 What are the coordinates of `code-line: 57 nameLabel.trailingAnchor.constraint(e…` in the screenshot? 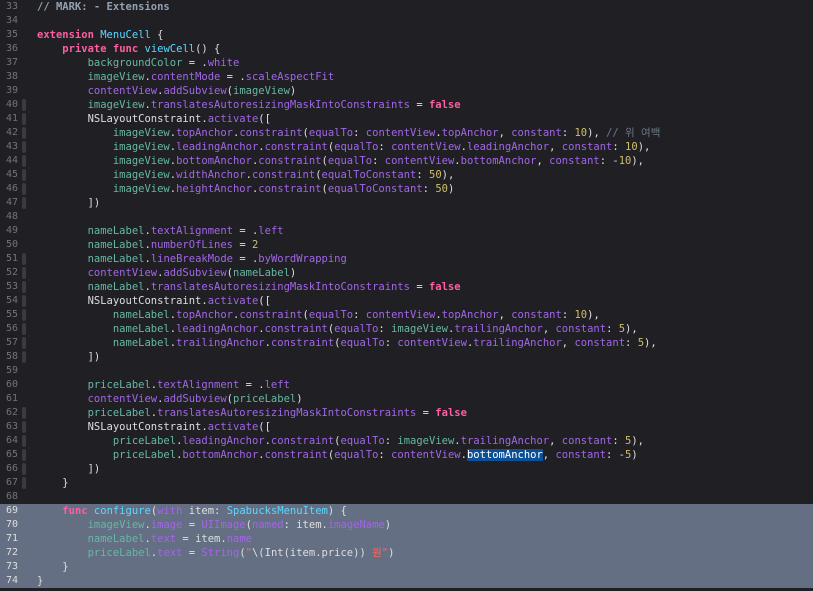 It's located at (406, 343).